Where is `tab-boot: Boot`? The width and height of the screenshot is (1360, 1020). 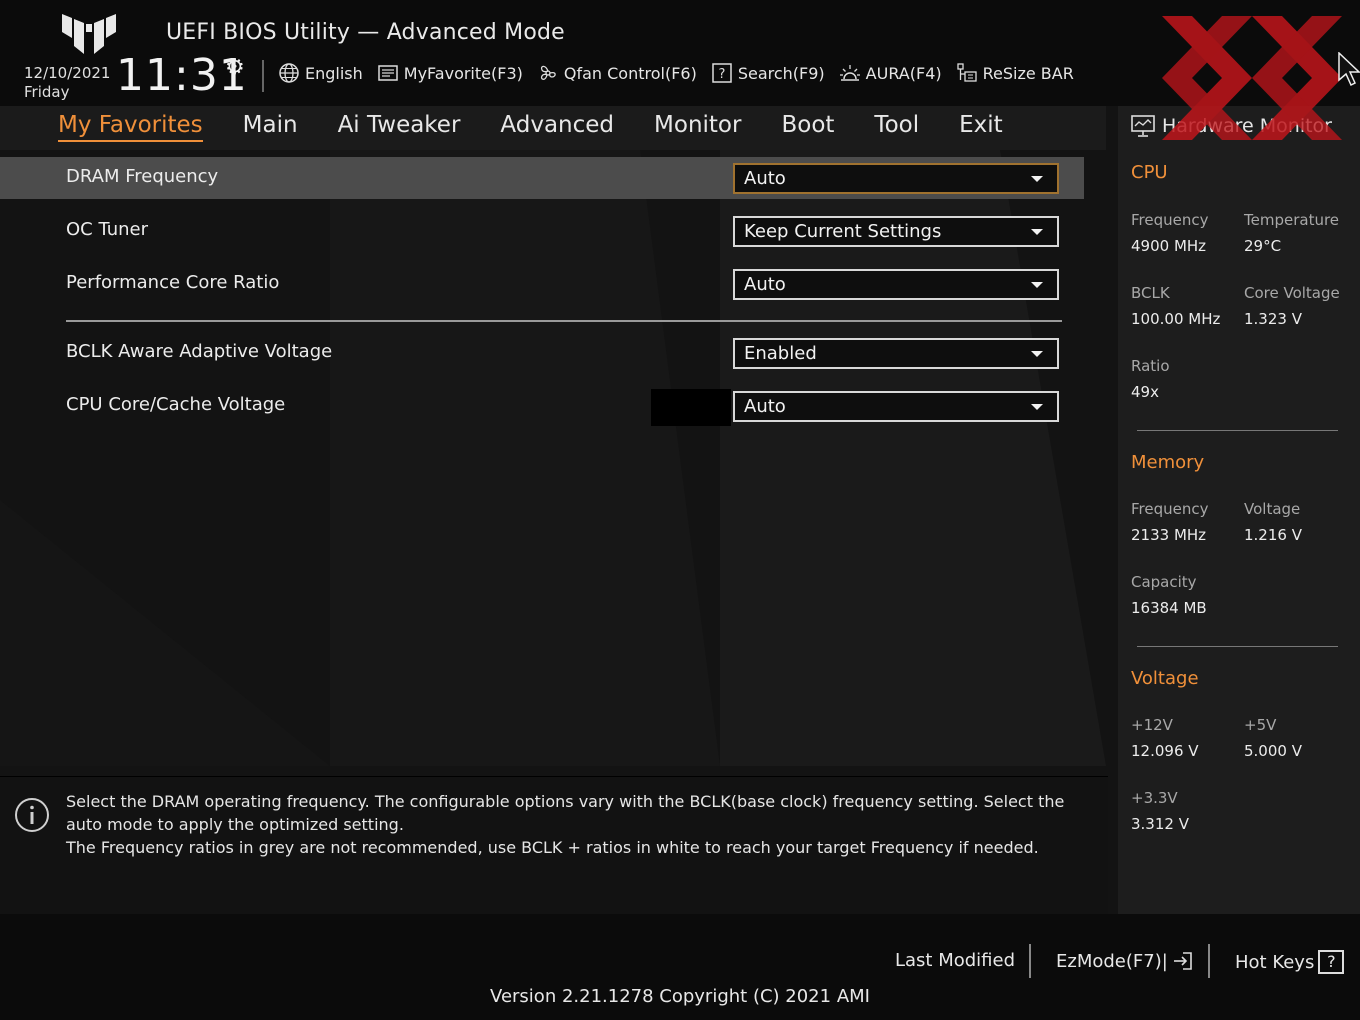 tab-boot: Boot is located at coordinates (807, 127).